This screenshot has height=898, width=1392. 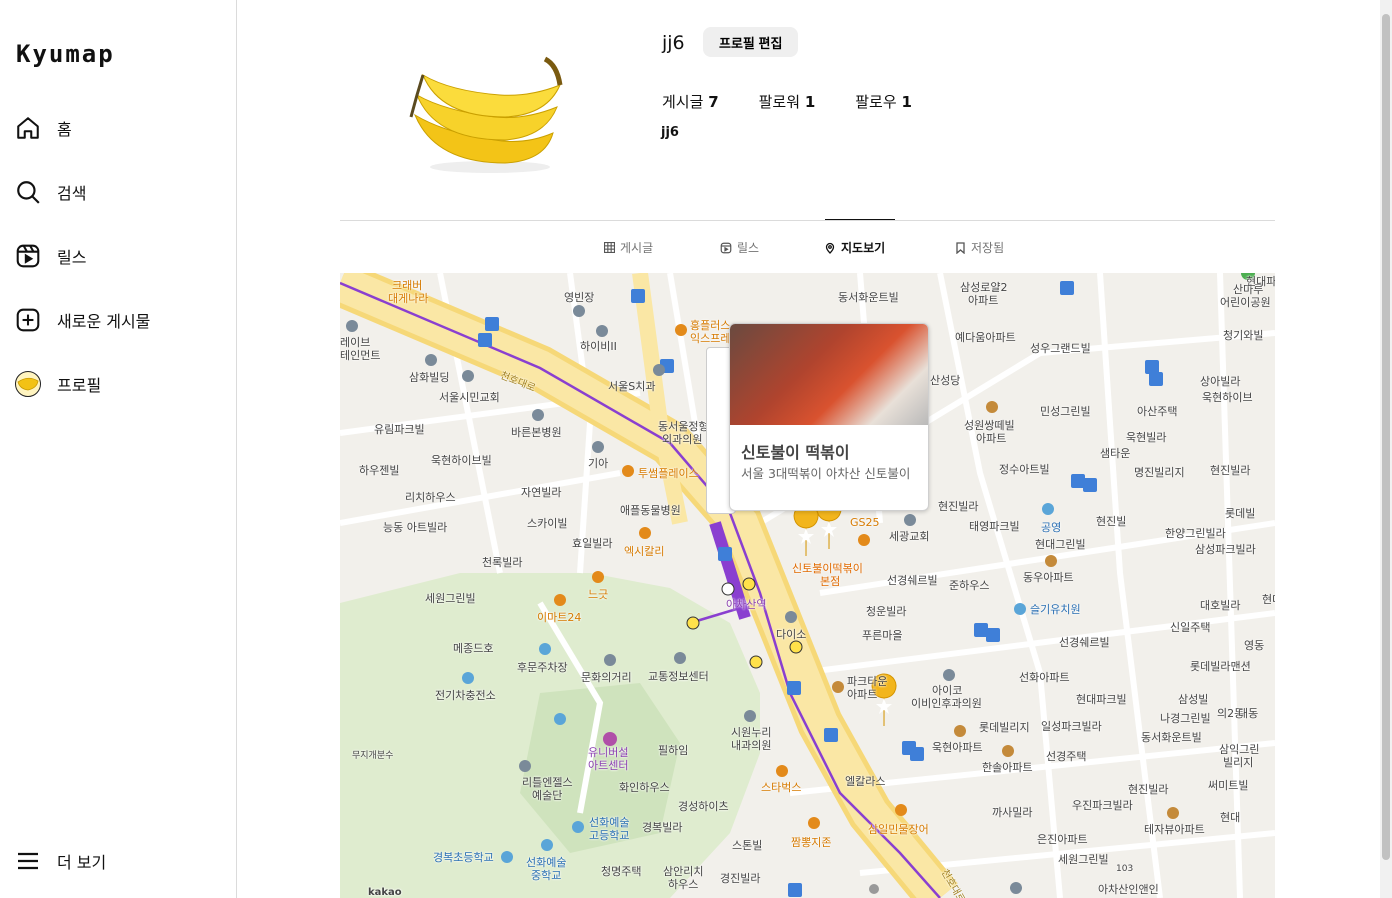 I want to click on sidebar-item-home: 홈, so click(x=119, y=128).